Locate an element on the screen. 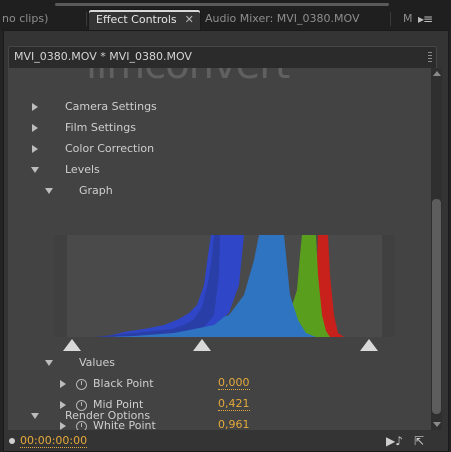 The image size is (451, 452). indicator-dot-icon is located at coordinates (12, 441).